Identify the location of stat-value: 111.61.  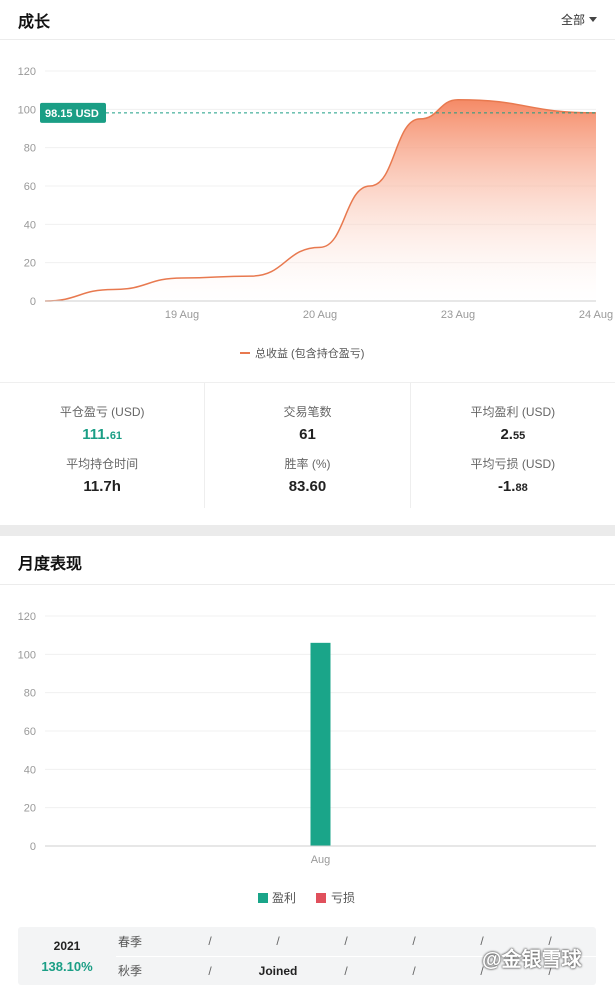
(102, 434).